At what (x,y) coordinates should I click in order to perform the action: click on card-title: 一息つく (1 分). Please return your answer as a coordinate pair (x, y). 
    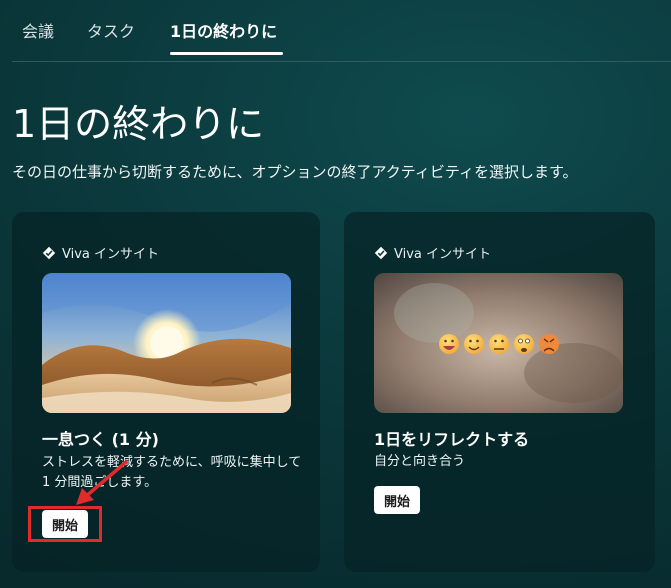
    Looking at the image, I should click on (100, 439).